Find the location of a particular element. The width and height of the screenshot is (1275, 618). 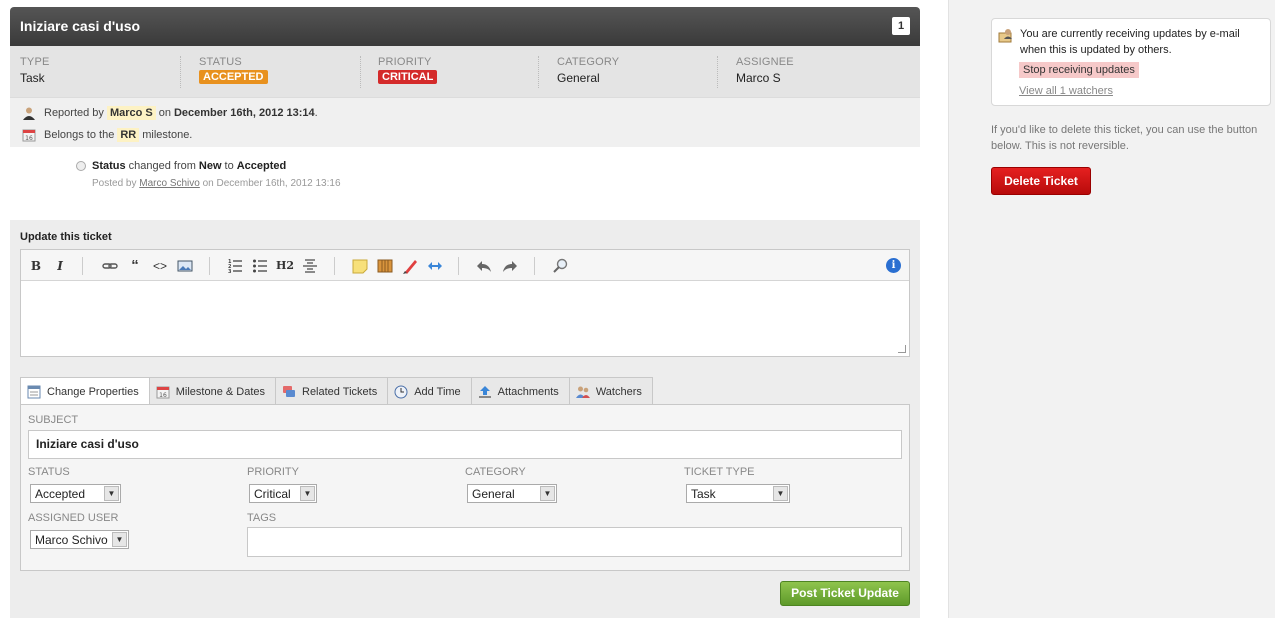

tab-attachments: Attachments is located at coordinates (520, 391).